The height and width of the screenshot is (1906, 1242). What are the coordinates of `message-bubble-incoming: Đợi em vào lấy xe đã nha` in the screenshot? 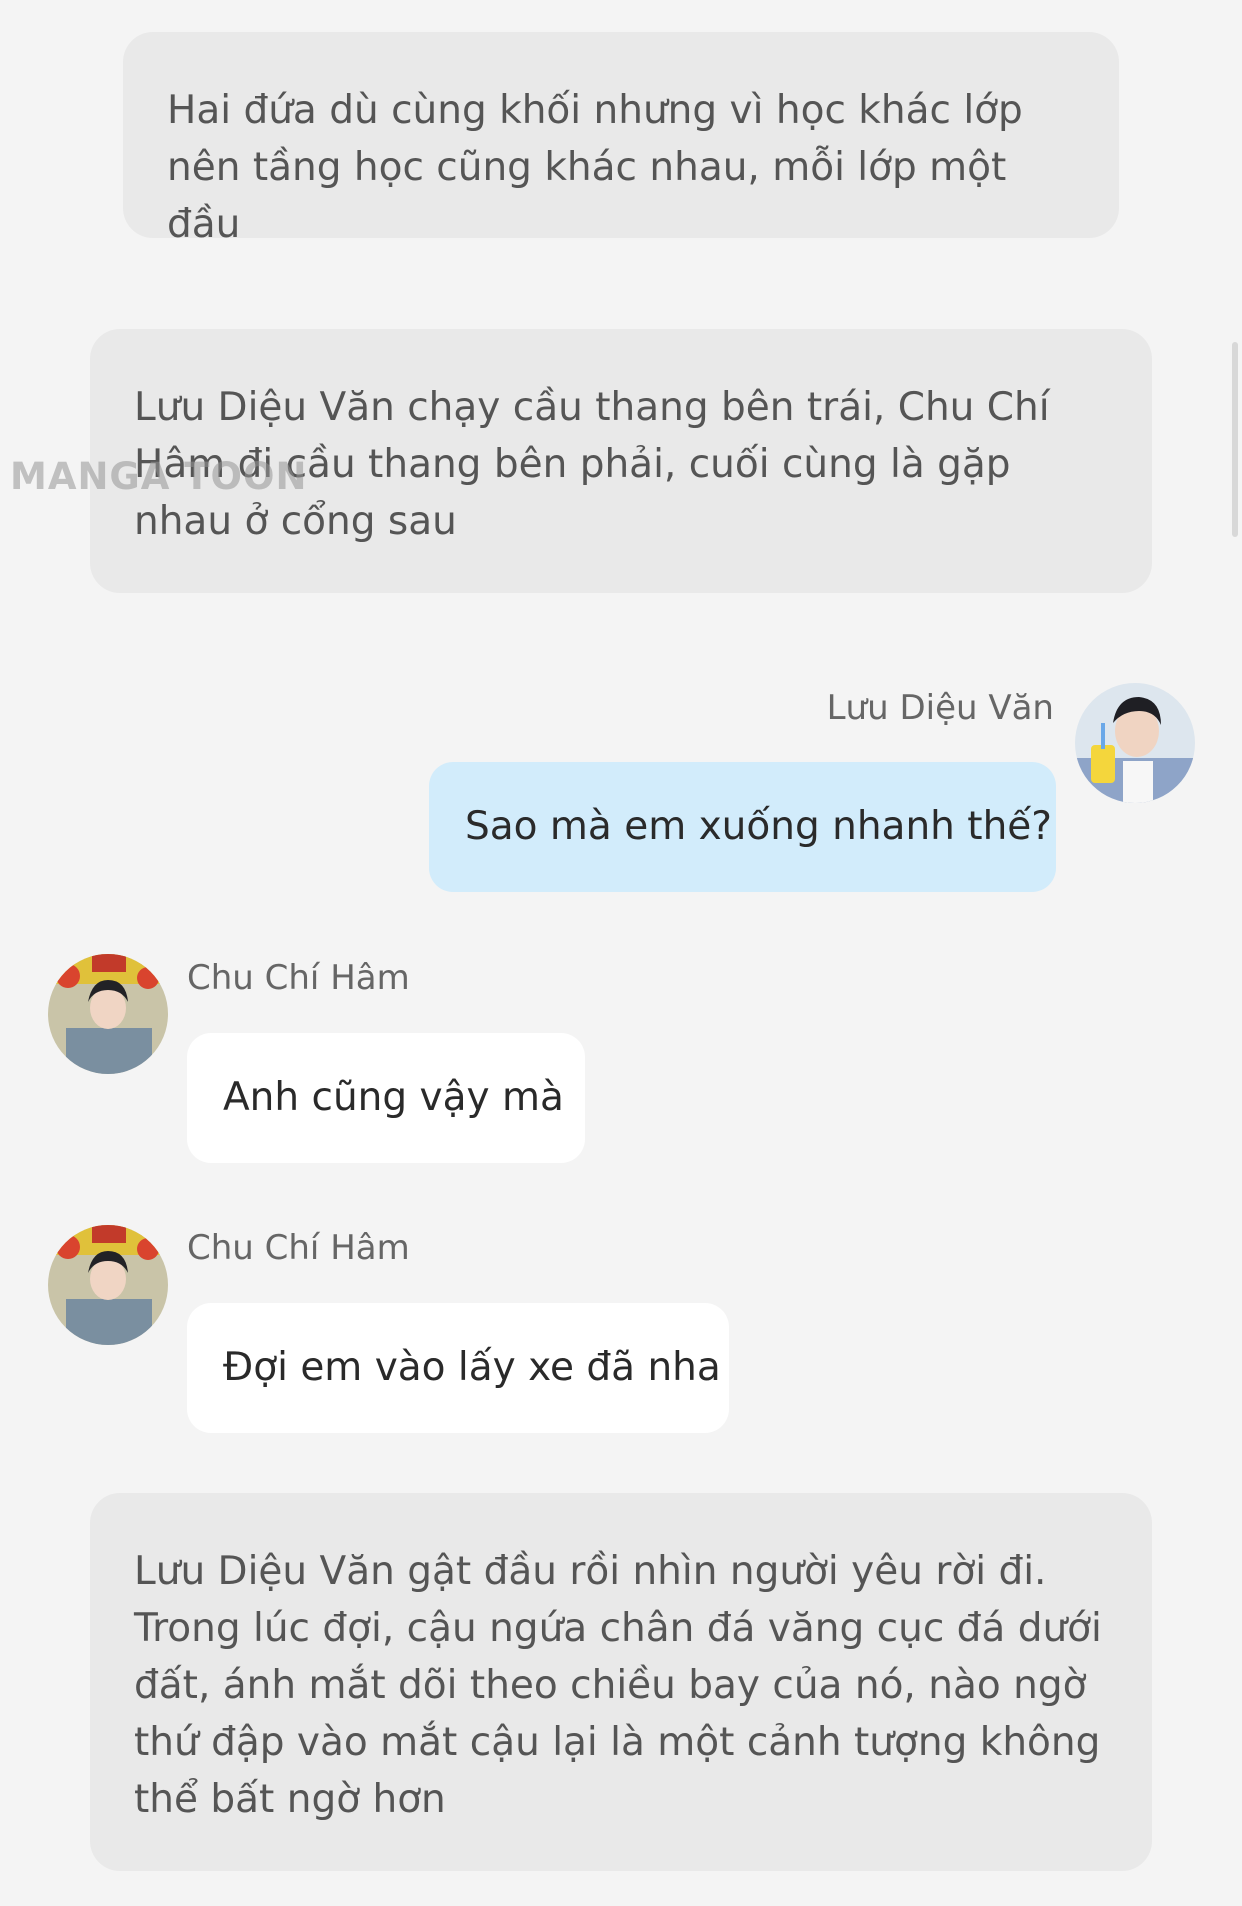 It's located at (458, 1368).